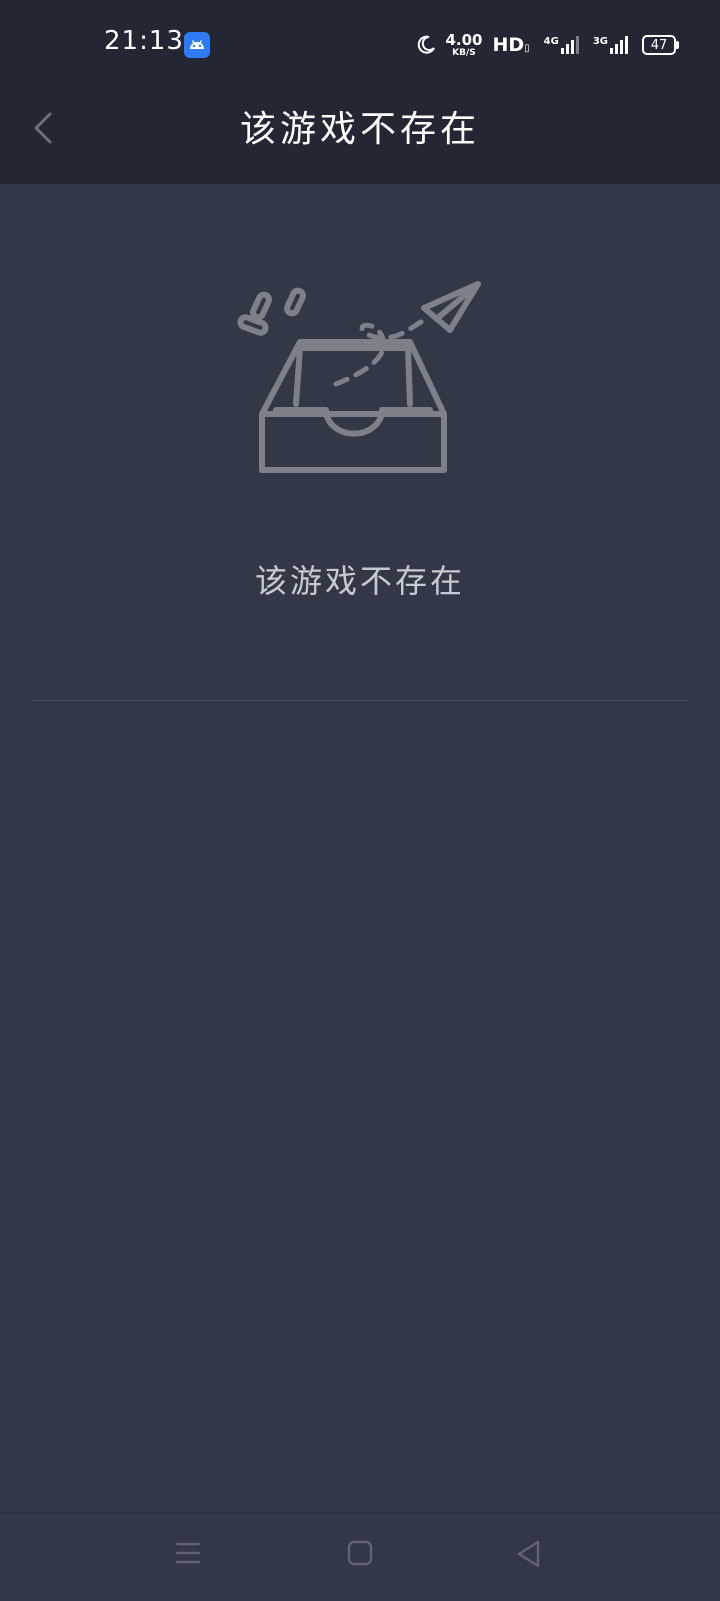 This screenshot has height=1601, width=720. I want to click on status-time: 21:13, so click(144, 41).